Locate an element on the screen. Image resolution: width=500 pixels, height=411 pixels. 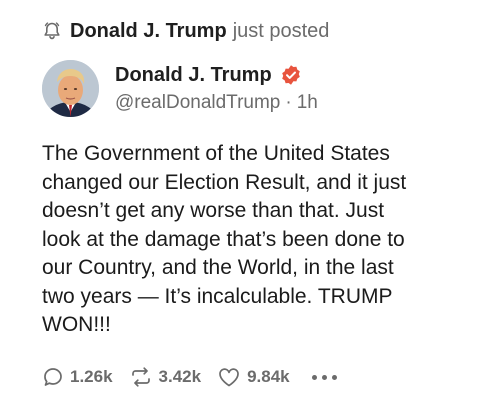
reply-button: 1.26k is located at coordinates (77, 377).